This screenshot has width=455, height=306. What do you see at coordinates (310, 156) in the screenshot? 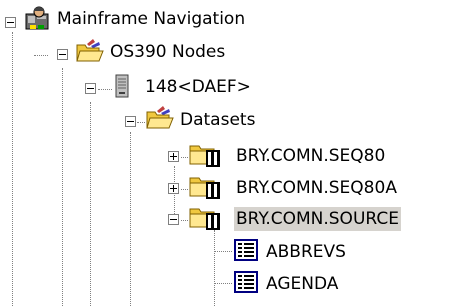
I see `node-label-bry-comn-seq80: BRY.COMN.SEQ80` at bounding box center [310, 156].